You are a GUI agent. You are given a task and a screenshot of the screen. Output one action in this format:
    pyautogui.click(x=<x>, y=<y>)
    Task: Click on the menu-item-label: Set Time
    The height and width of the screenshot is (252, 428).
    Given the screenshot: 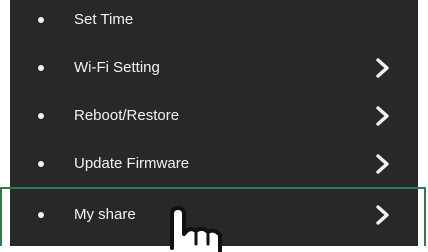 What is the action you would take?
    pyautogui.click(x=104, y=19)
    